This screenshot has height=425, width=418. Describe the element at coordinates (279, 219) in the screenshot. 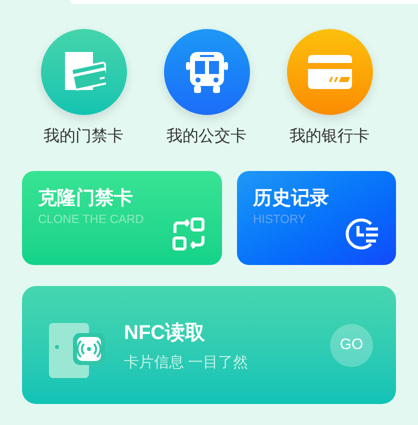

I see `card-subtitle: HISTORY` at that location.